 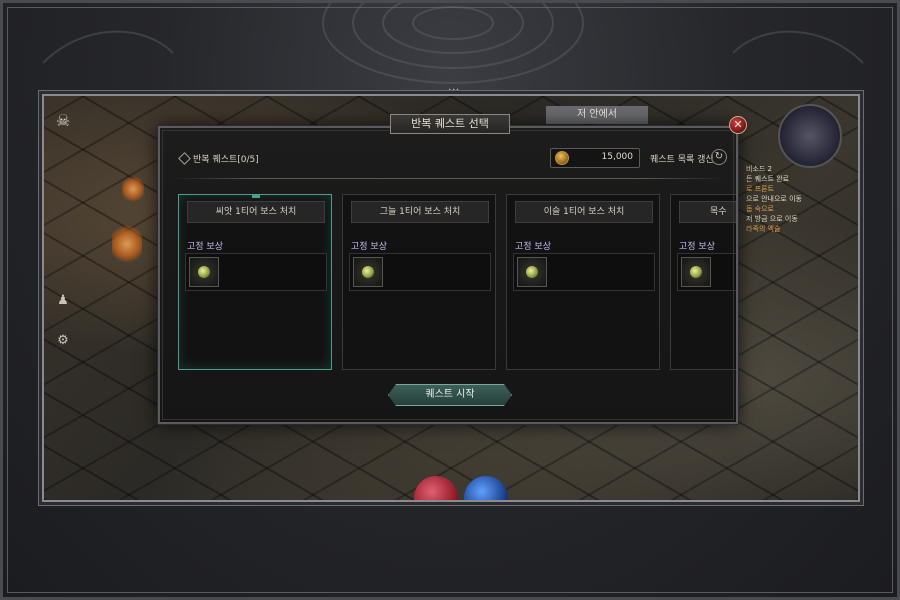 What do you see at coordinates (595, 158) in the screenshot?
I see `currency-display: 15,000` at bounding box center [595, 158].